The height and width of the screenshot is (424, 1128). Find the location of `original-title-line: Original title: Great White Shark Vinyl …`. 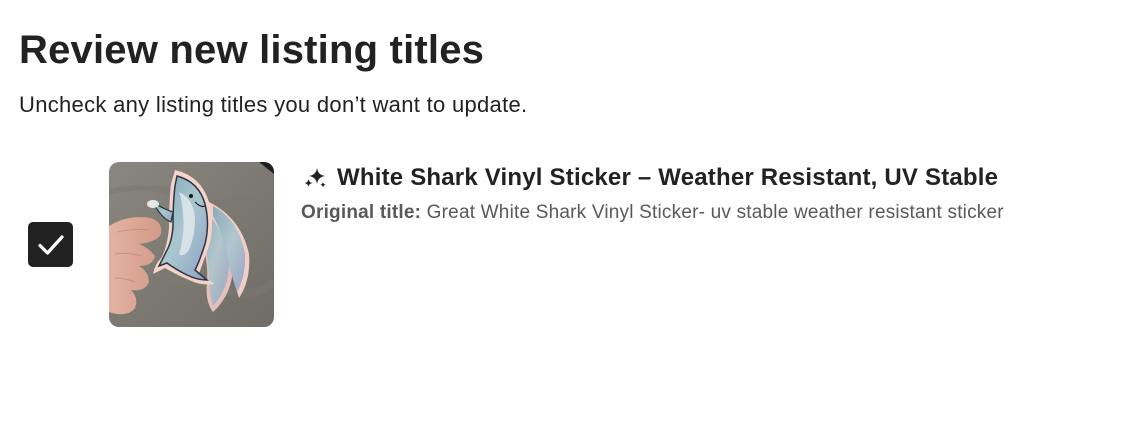

original-title-line: Original title: Great White Shark Vinyl … is located at coordinates (652, 213).